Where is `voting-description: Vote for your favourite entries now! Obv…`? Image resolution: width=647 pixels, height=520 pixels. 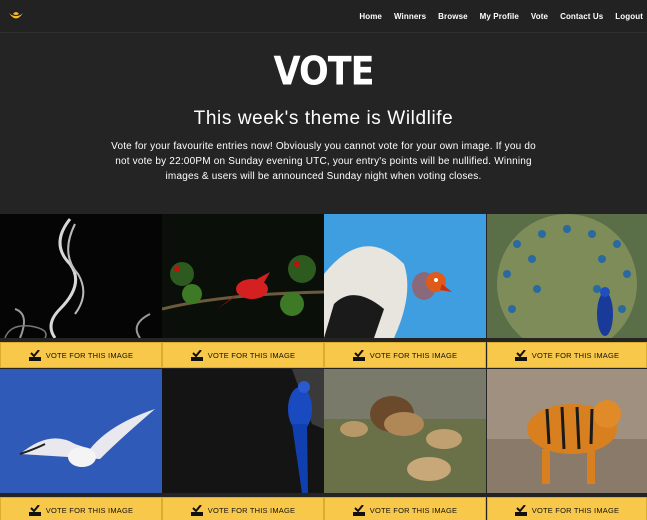
voting-description: Vote for your favourite entries now! Obv… is located at coordinates (323, 161).